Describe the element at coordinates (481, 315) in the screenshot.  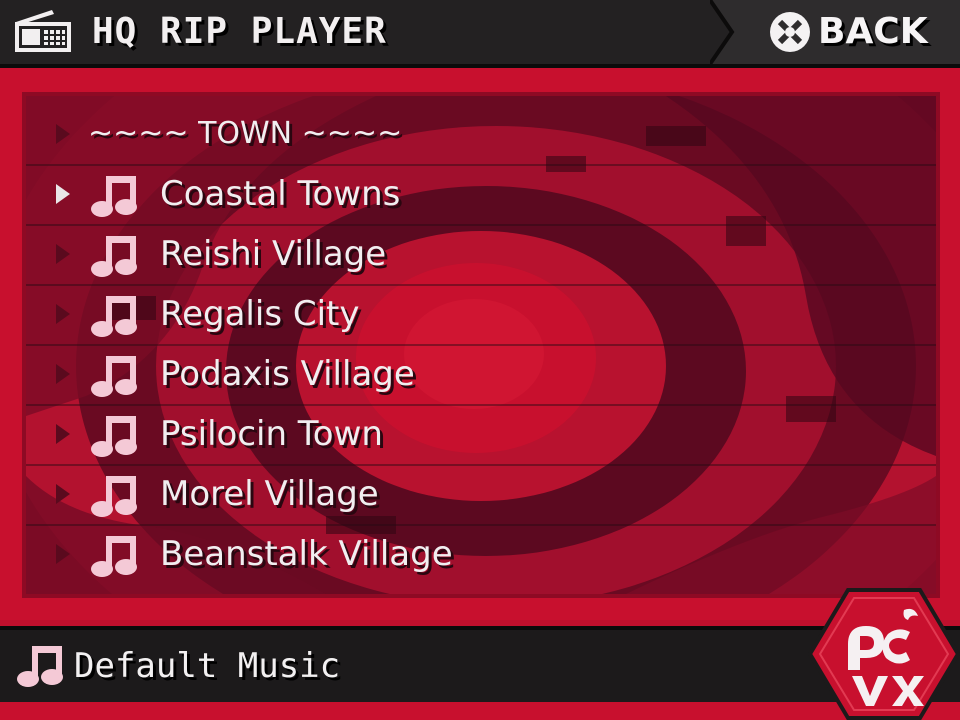
I see `list-item: Regalis City` at that location.